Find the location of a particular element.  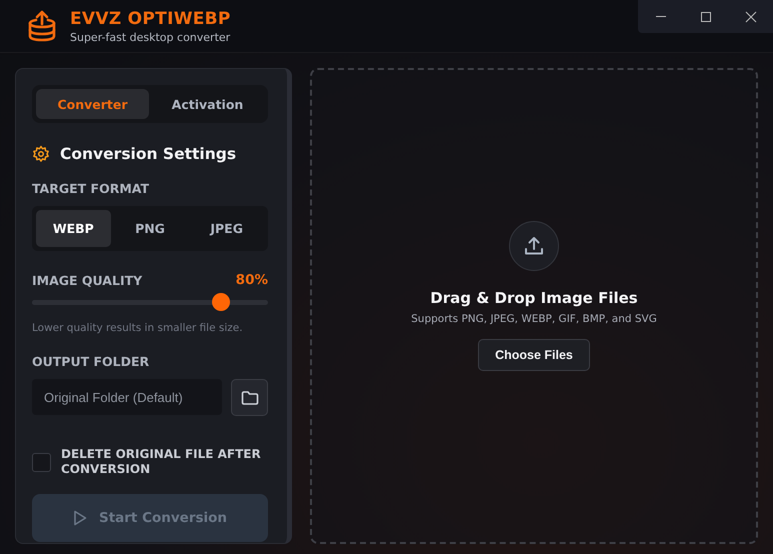

tab: Activation is located at coordinates (207, 104).